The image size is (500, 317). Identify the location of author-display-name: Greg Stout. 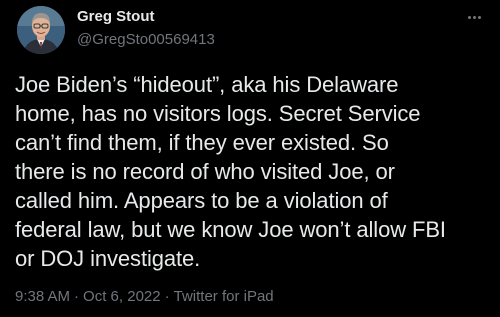
(116, 16).